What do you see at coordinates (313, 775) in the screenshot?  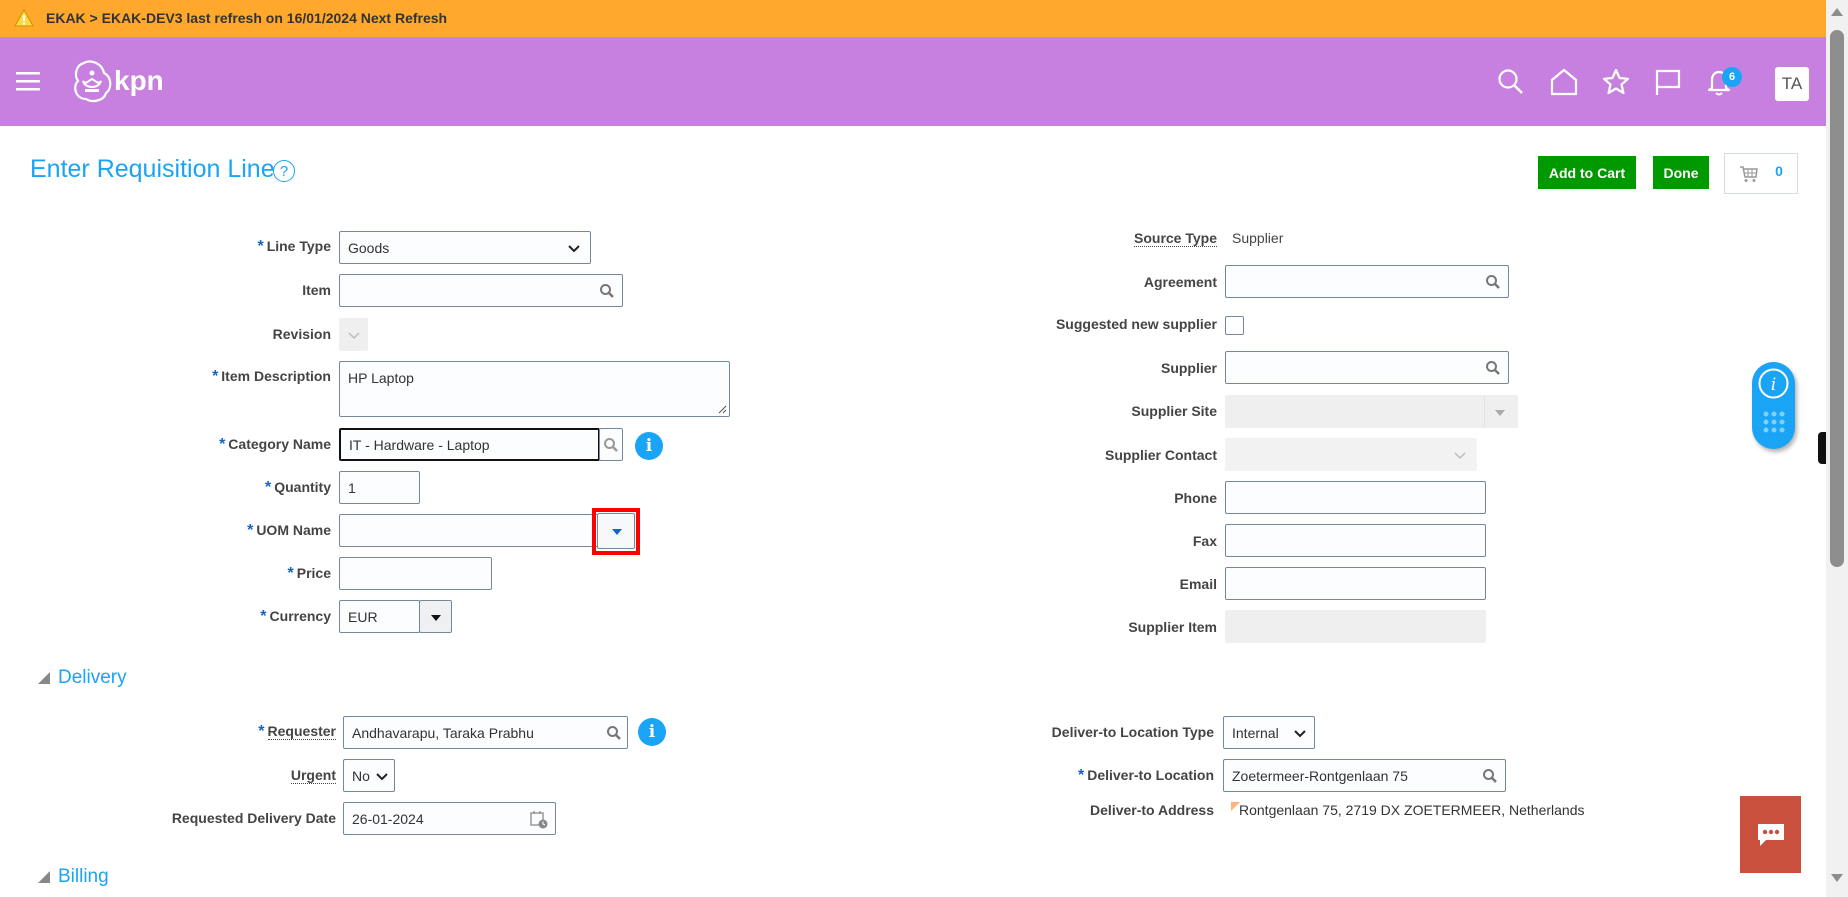 I see `urgent-label: Urgent` at bounding box center [313, 775].